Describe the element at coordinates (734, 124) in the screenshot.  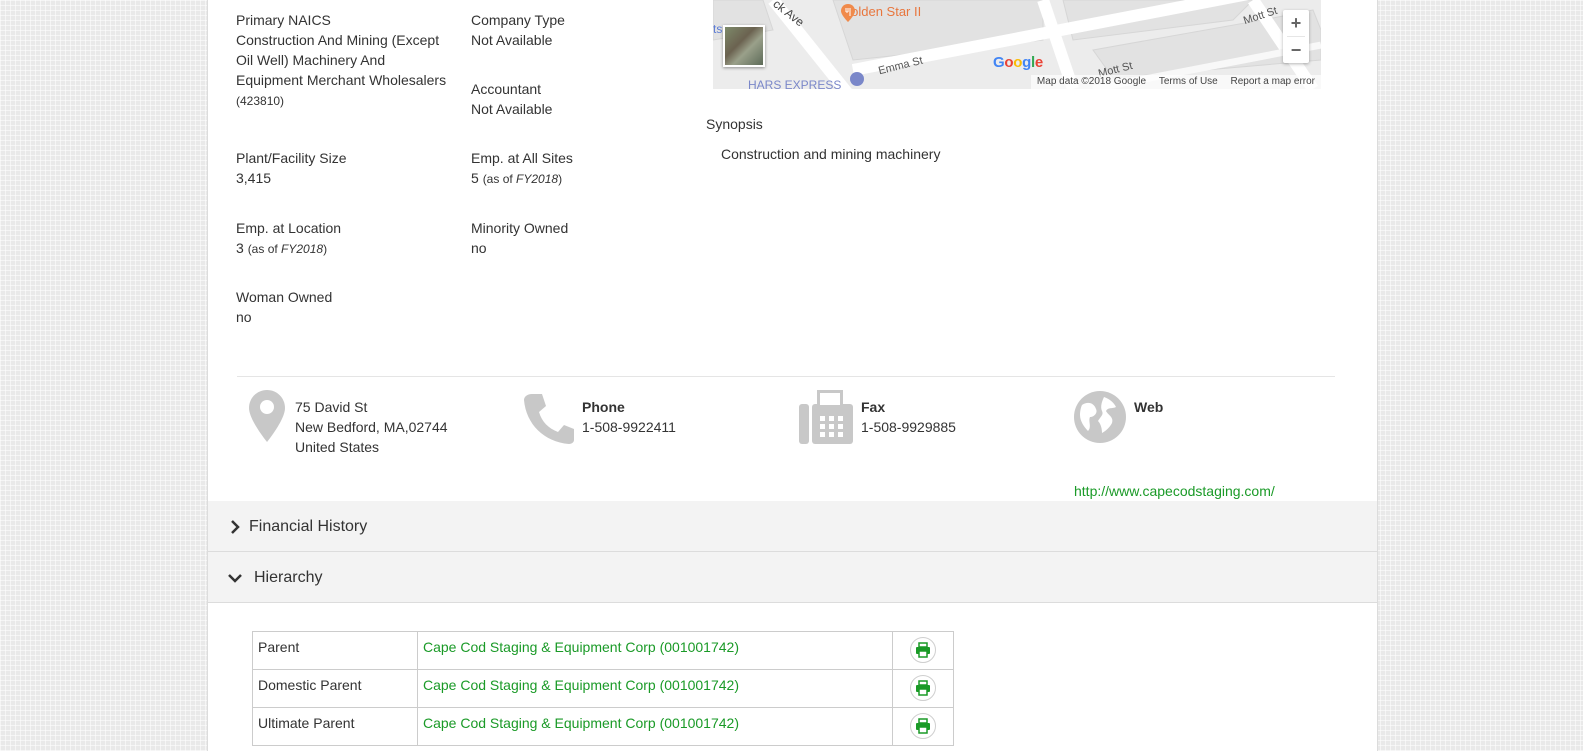
I see `synopsis-label: Synopsis` at that location.